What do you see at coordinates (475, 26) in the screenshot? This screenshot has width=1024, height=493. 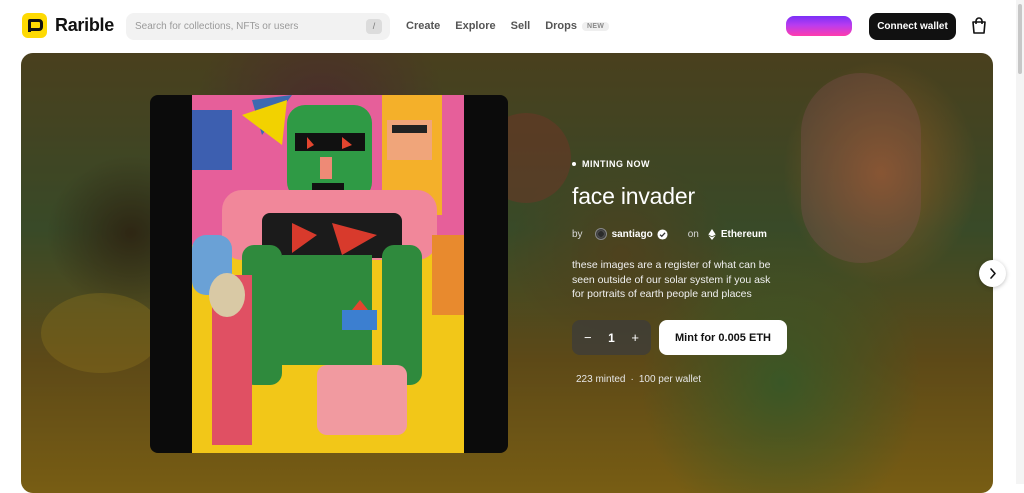 I see `nav-explore: Explore` at bounding box center [475, 26].